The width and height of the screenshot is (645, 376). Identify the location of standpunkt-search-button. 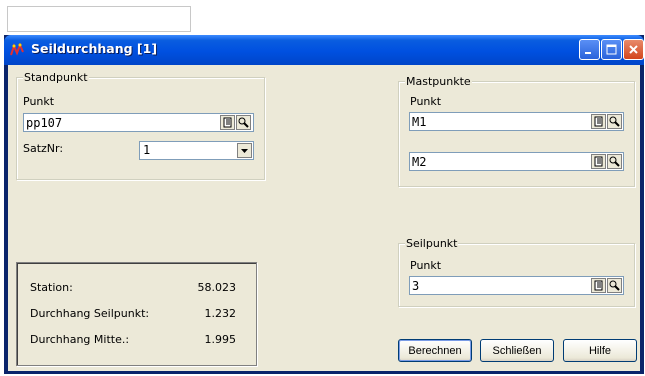
(243, 122).